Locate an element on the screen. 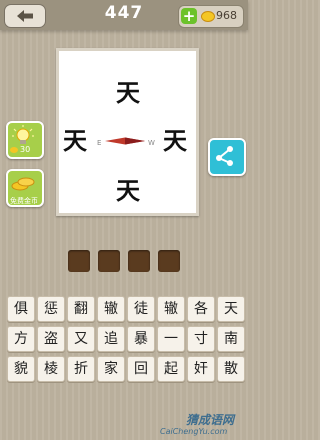 The image size is (320, 440). char-tile: 俱 is located at coordinates (21, 309).